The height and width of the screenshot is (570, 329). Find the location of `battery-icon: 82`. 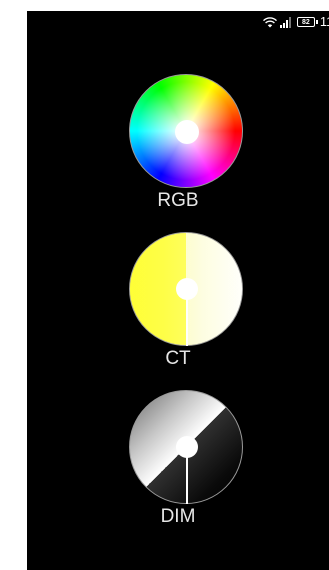

battery-icon: 82 is located at coordinates (307, 22).